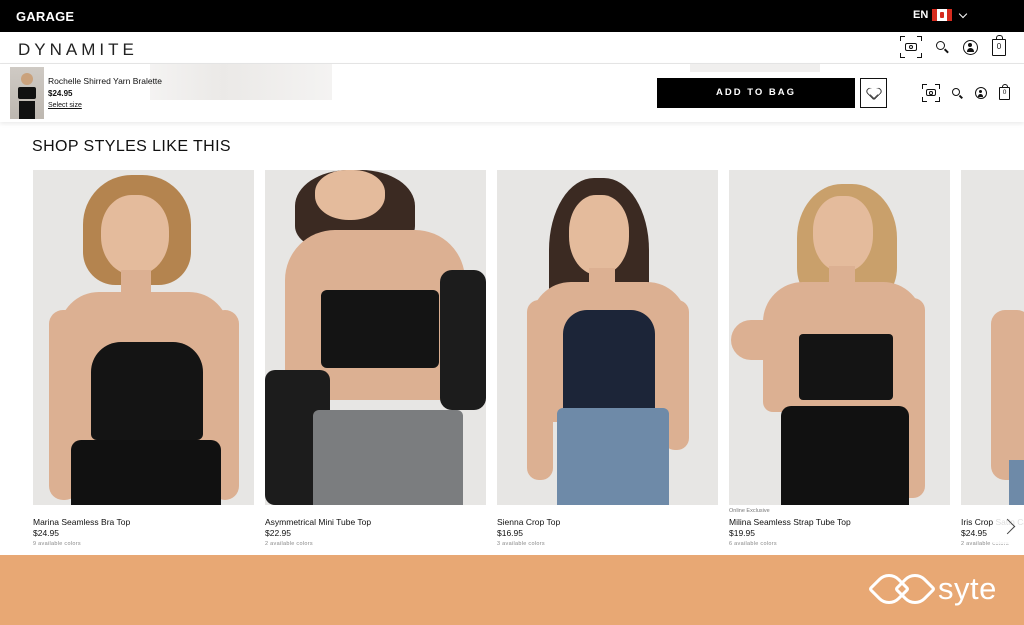 Image resolution: width=1024 pixels, height=625 pixels. What do you see at coordinates (105, 81) in the screenshot?
I see `sticky-product-name: Rochelle Shirred Yarn Bralette` at bounding box center [105, 81].